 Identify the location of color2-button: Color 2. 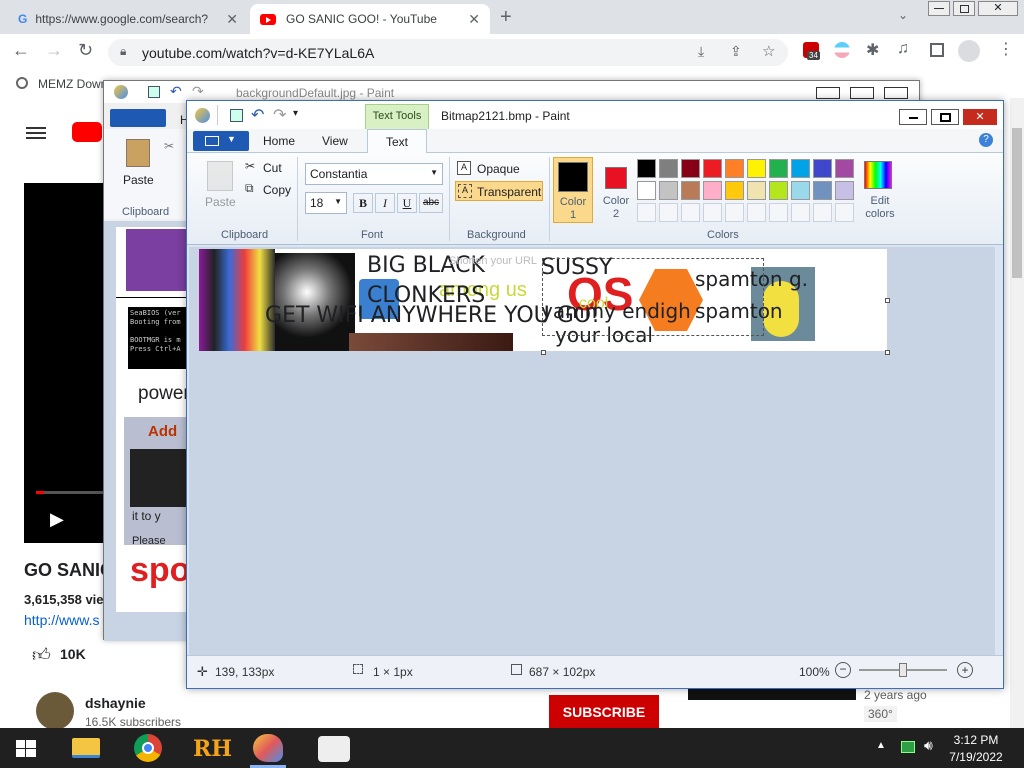
(617, 190).